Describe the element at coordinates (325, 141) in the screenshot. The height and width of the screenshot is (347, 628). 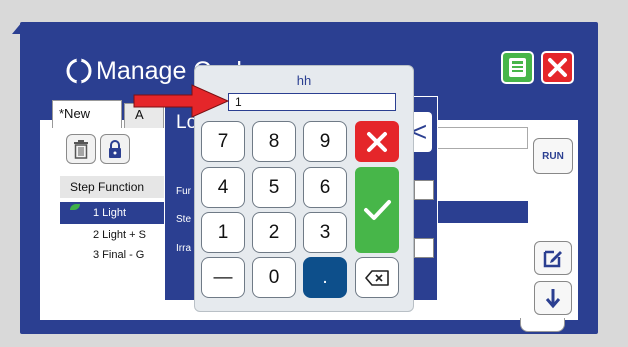
I see `key-9: 9` at that location.